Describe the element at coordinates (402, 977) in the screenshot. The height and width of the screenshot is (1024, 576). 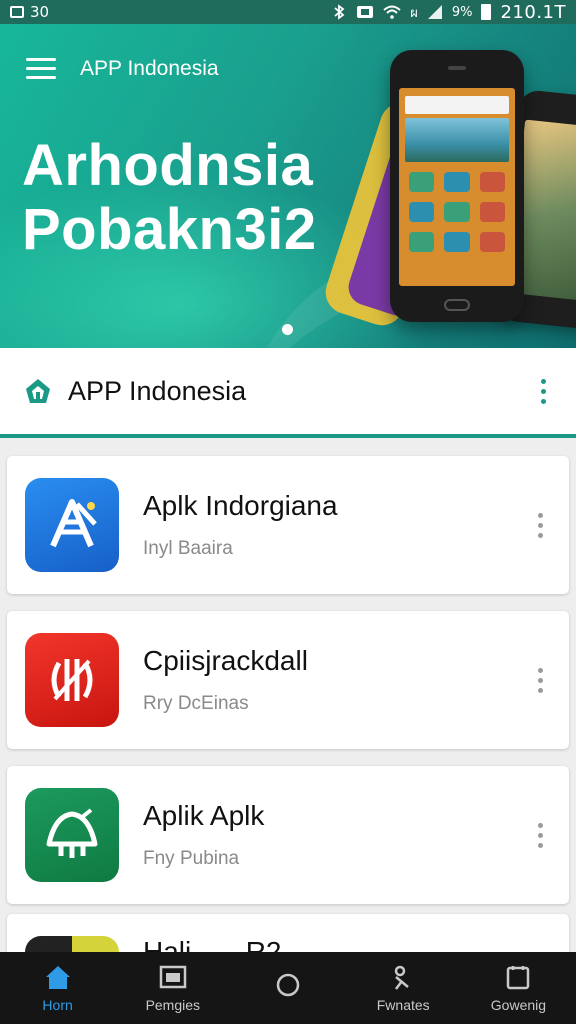
I see `person-icon` at that location.